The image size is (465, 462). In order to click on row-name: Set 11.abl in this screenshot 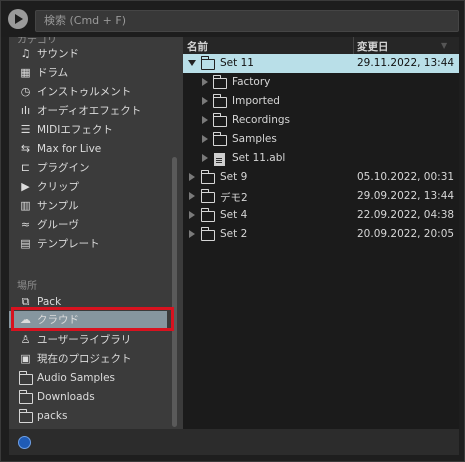, I will do `click(259, 158)`.